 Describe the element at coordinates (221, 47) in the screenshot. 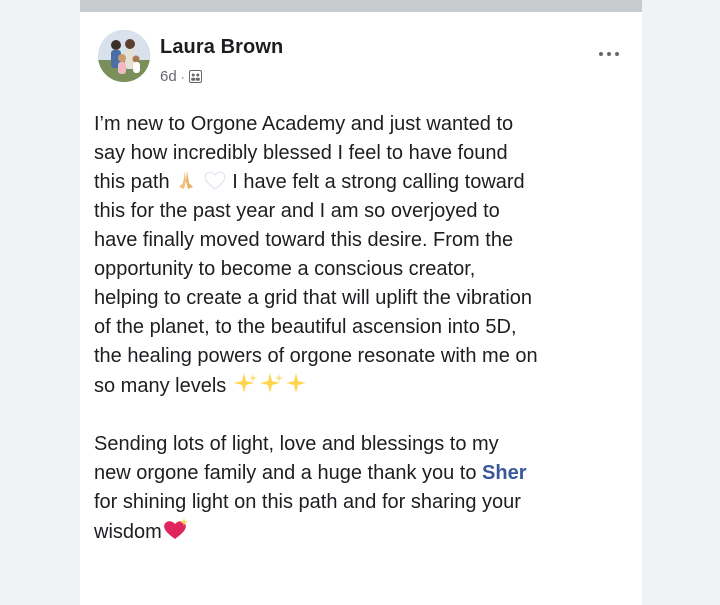

I see `author-name: Laura Brown` at that location.